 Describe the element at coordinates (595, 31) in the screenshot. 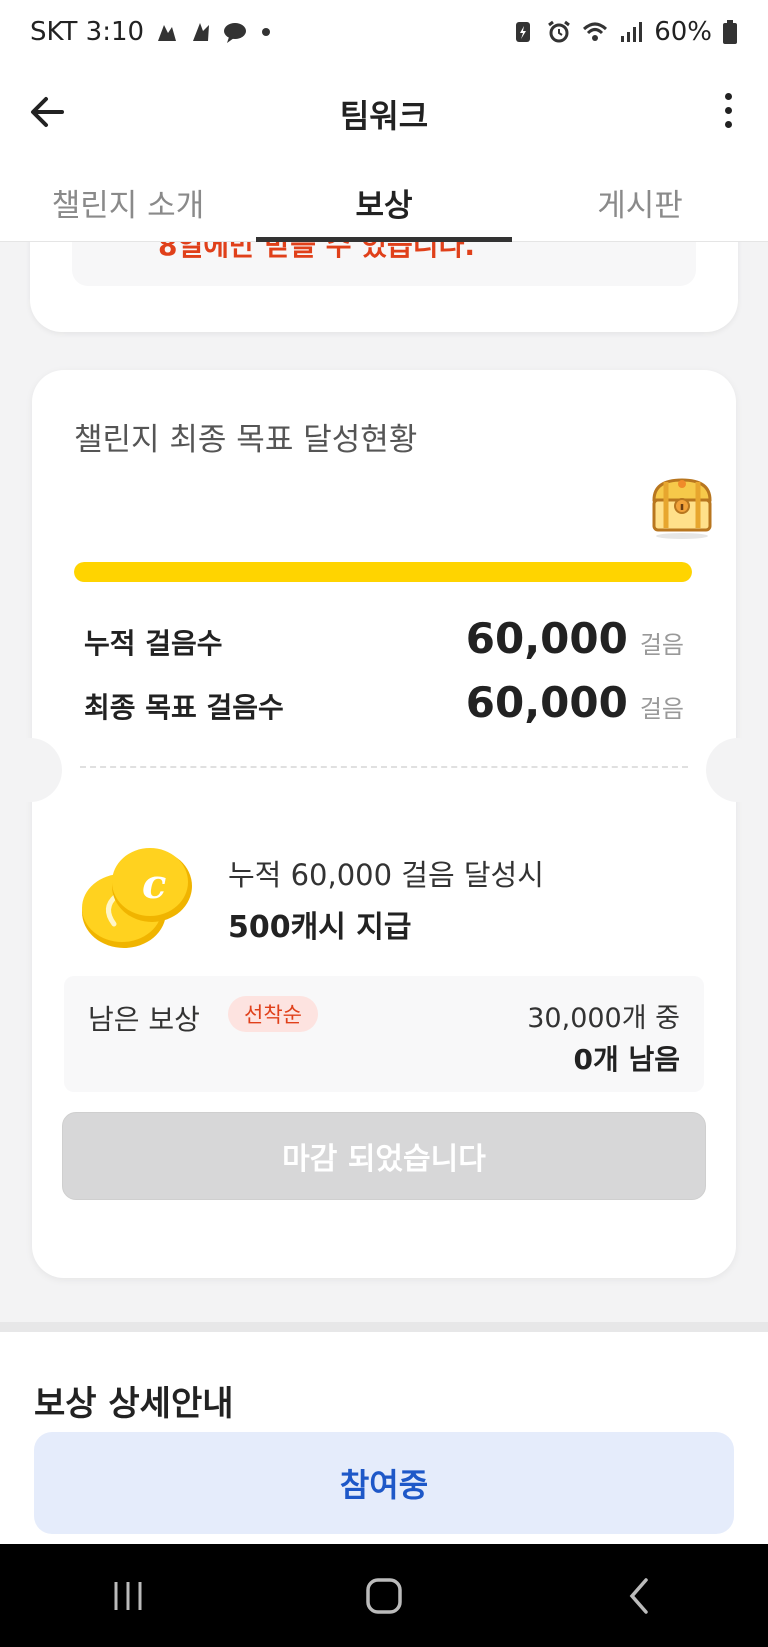

I see `wifi-icon` at that location.